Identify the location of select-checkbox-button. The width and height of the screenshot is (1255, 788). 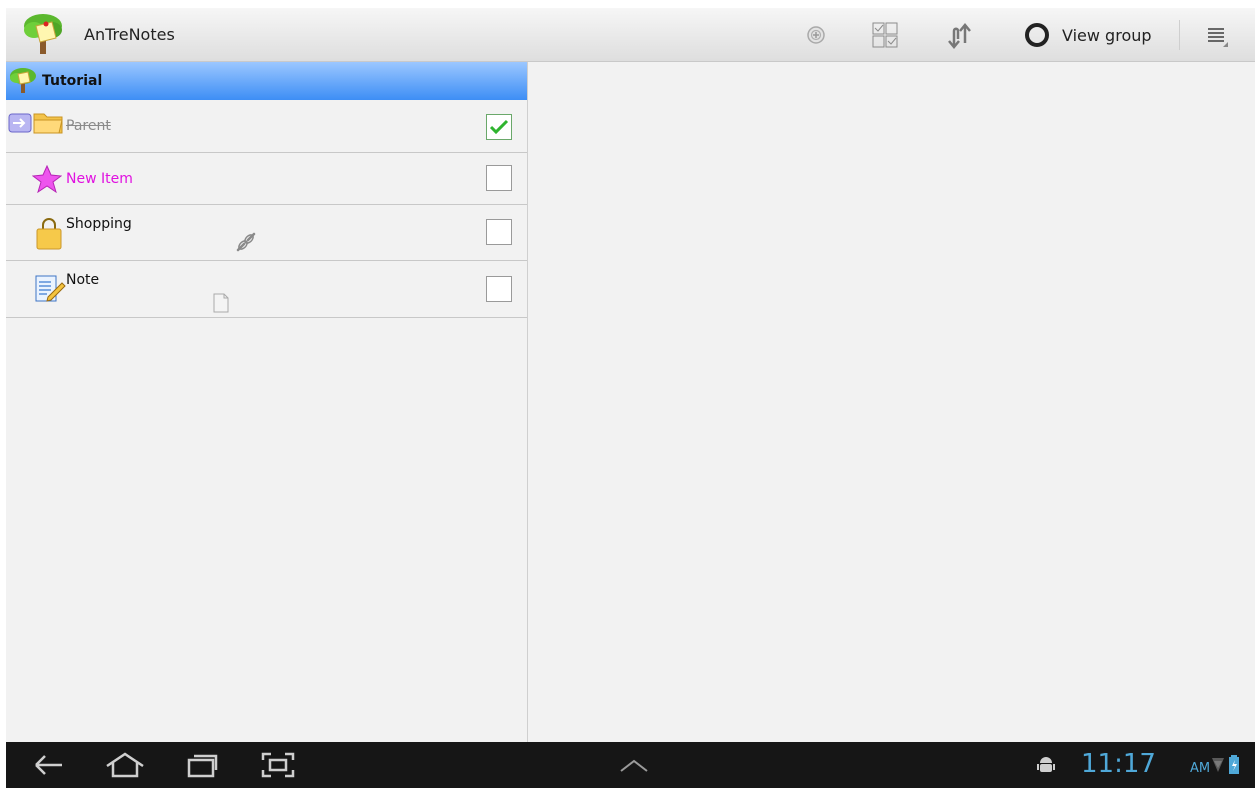
(885, 35).